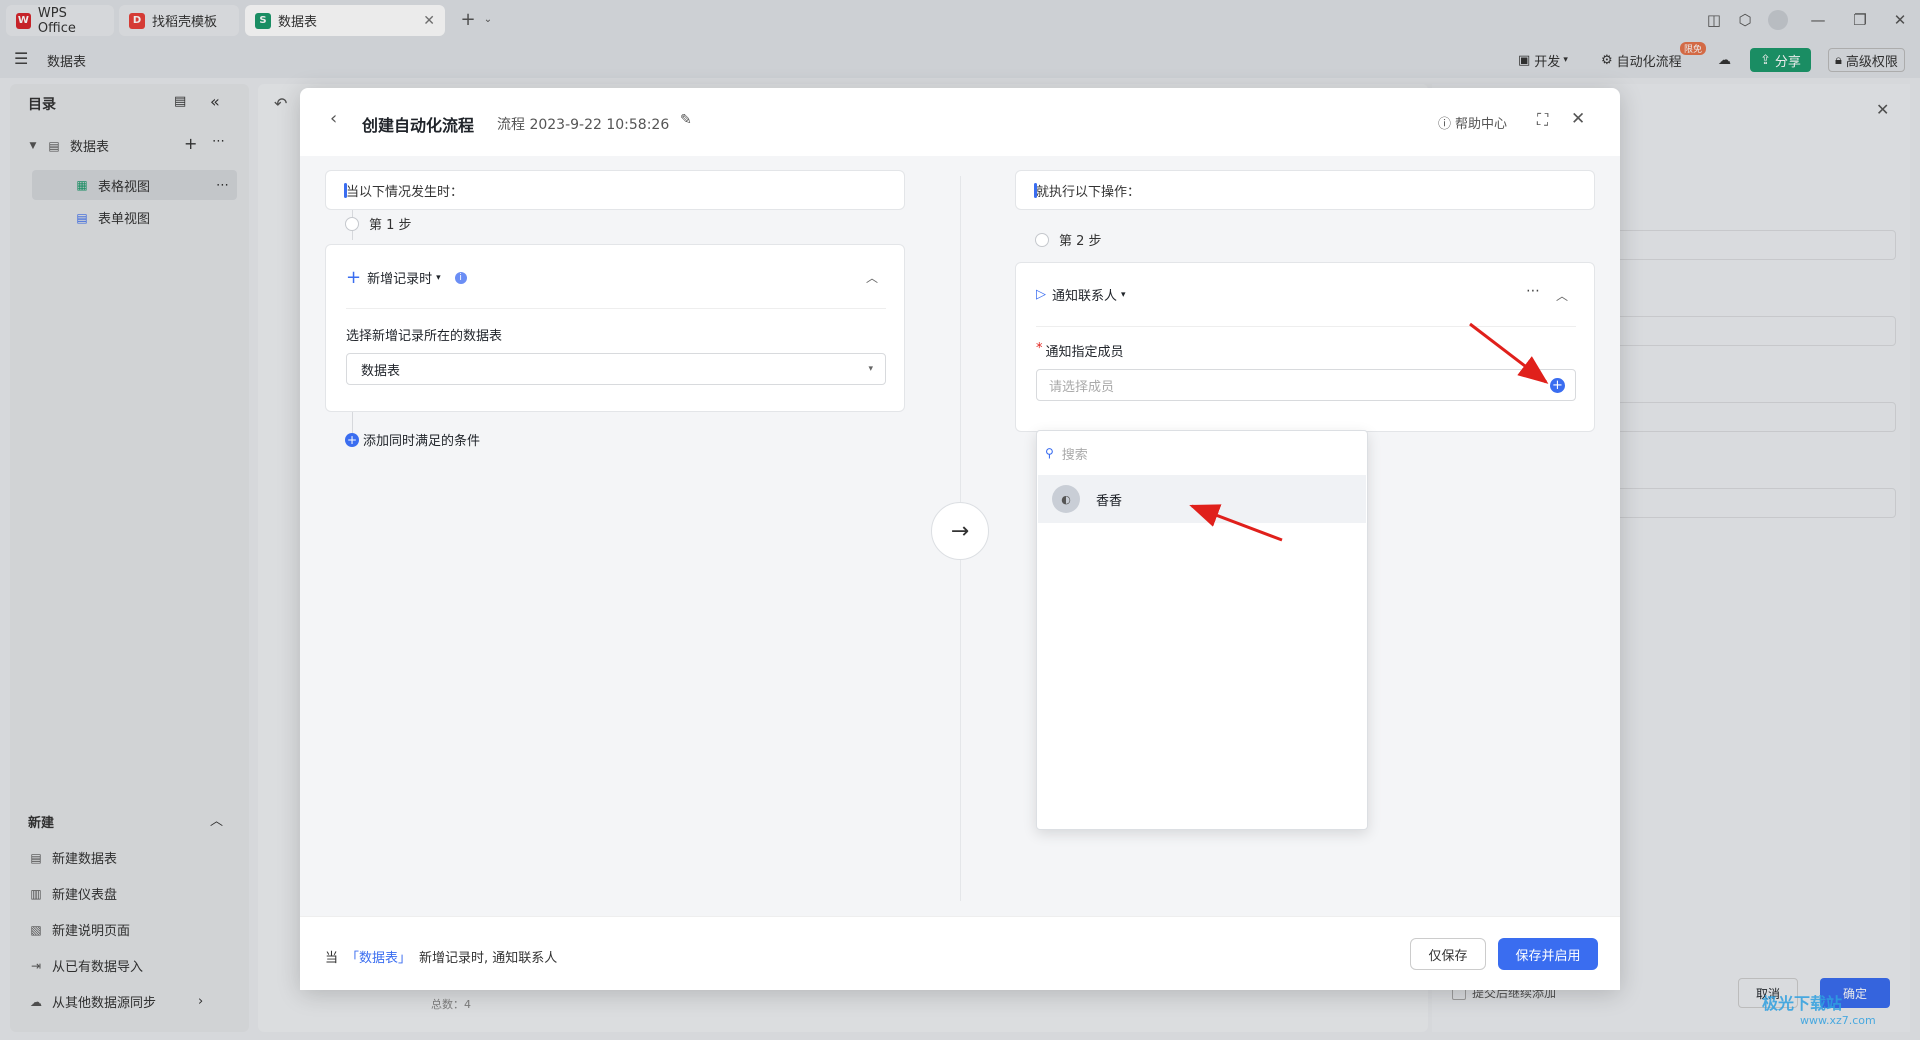  I want to click on summary-suffix: 新增记录时, 通知联系人, so click(488, 958).